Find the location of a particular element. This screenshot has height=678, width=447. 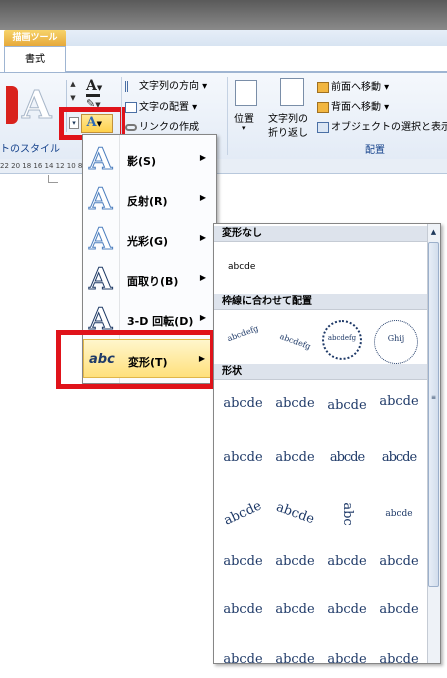

page-corner-mark is located at coordinates (53, 179).